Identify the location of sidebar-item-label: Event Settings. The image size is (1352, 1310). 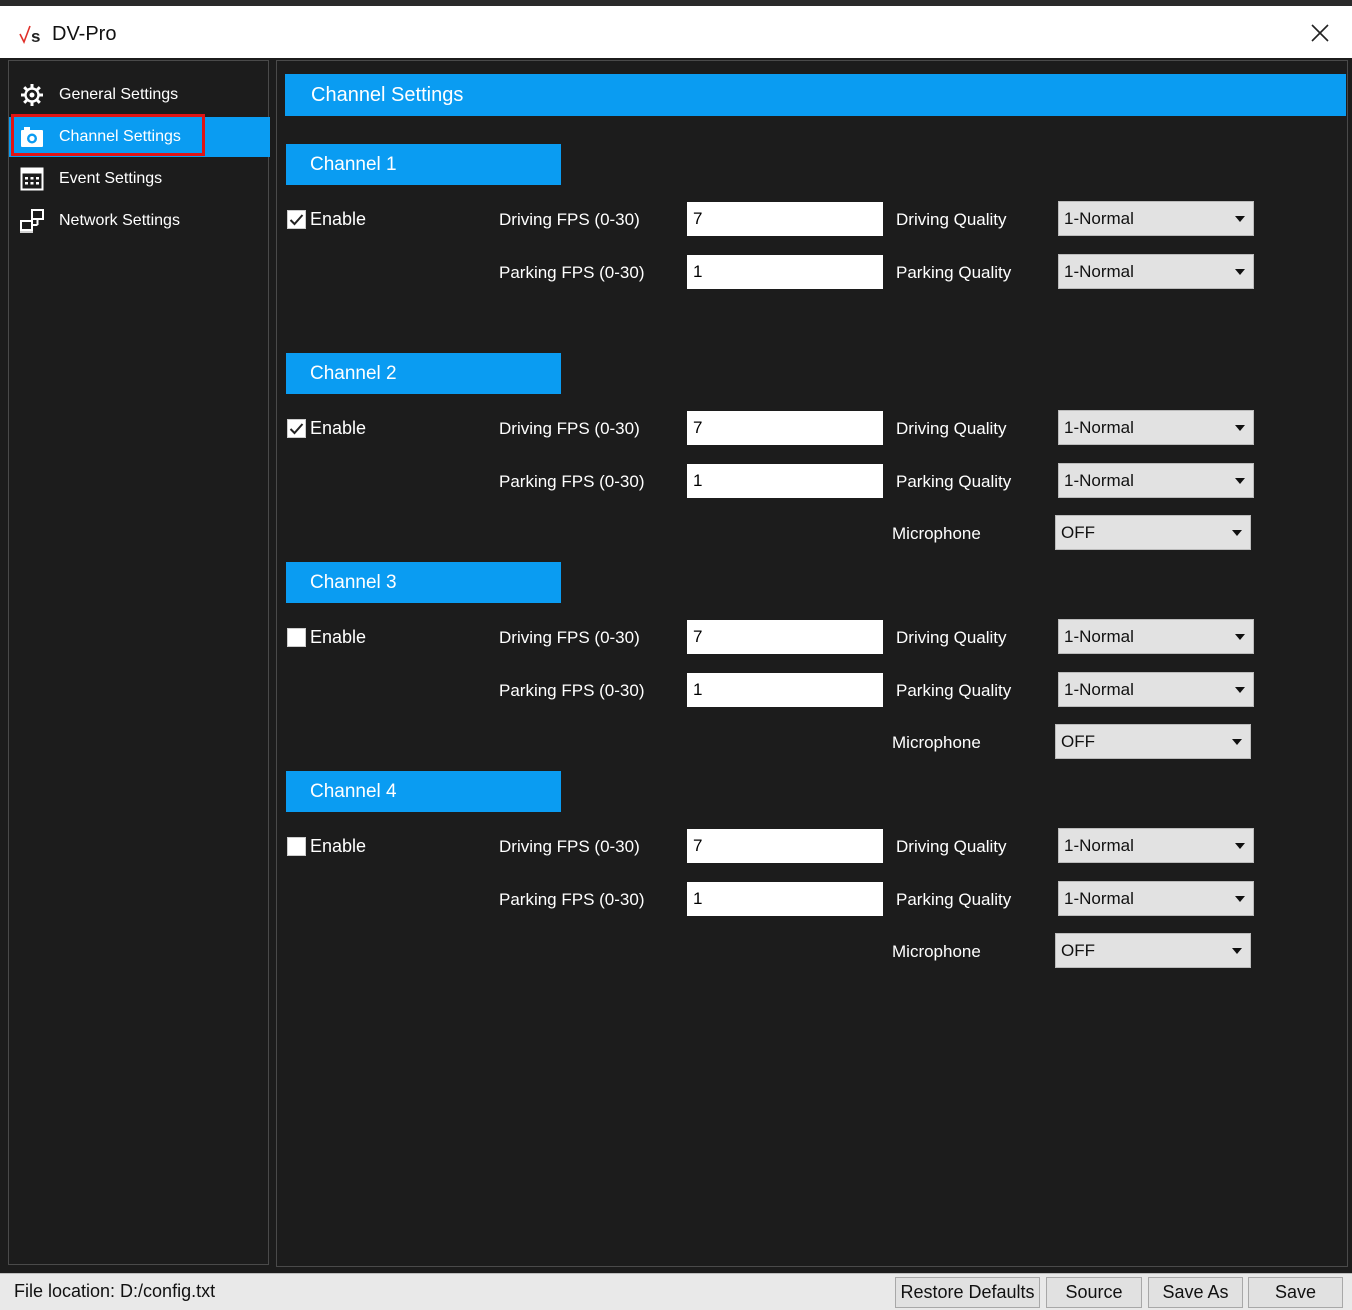
(111, 178).